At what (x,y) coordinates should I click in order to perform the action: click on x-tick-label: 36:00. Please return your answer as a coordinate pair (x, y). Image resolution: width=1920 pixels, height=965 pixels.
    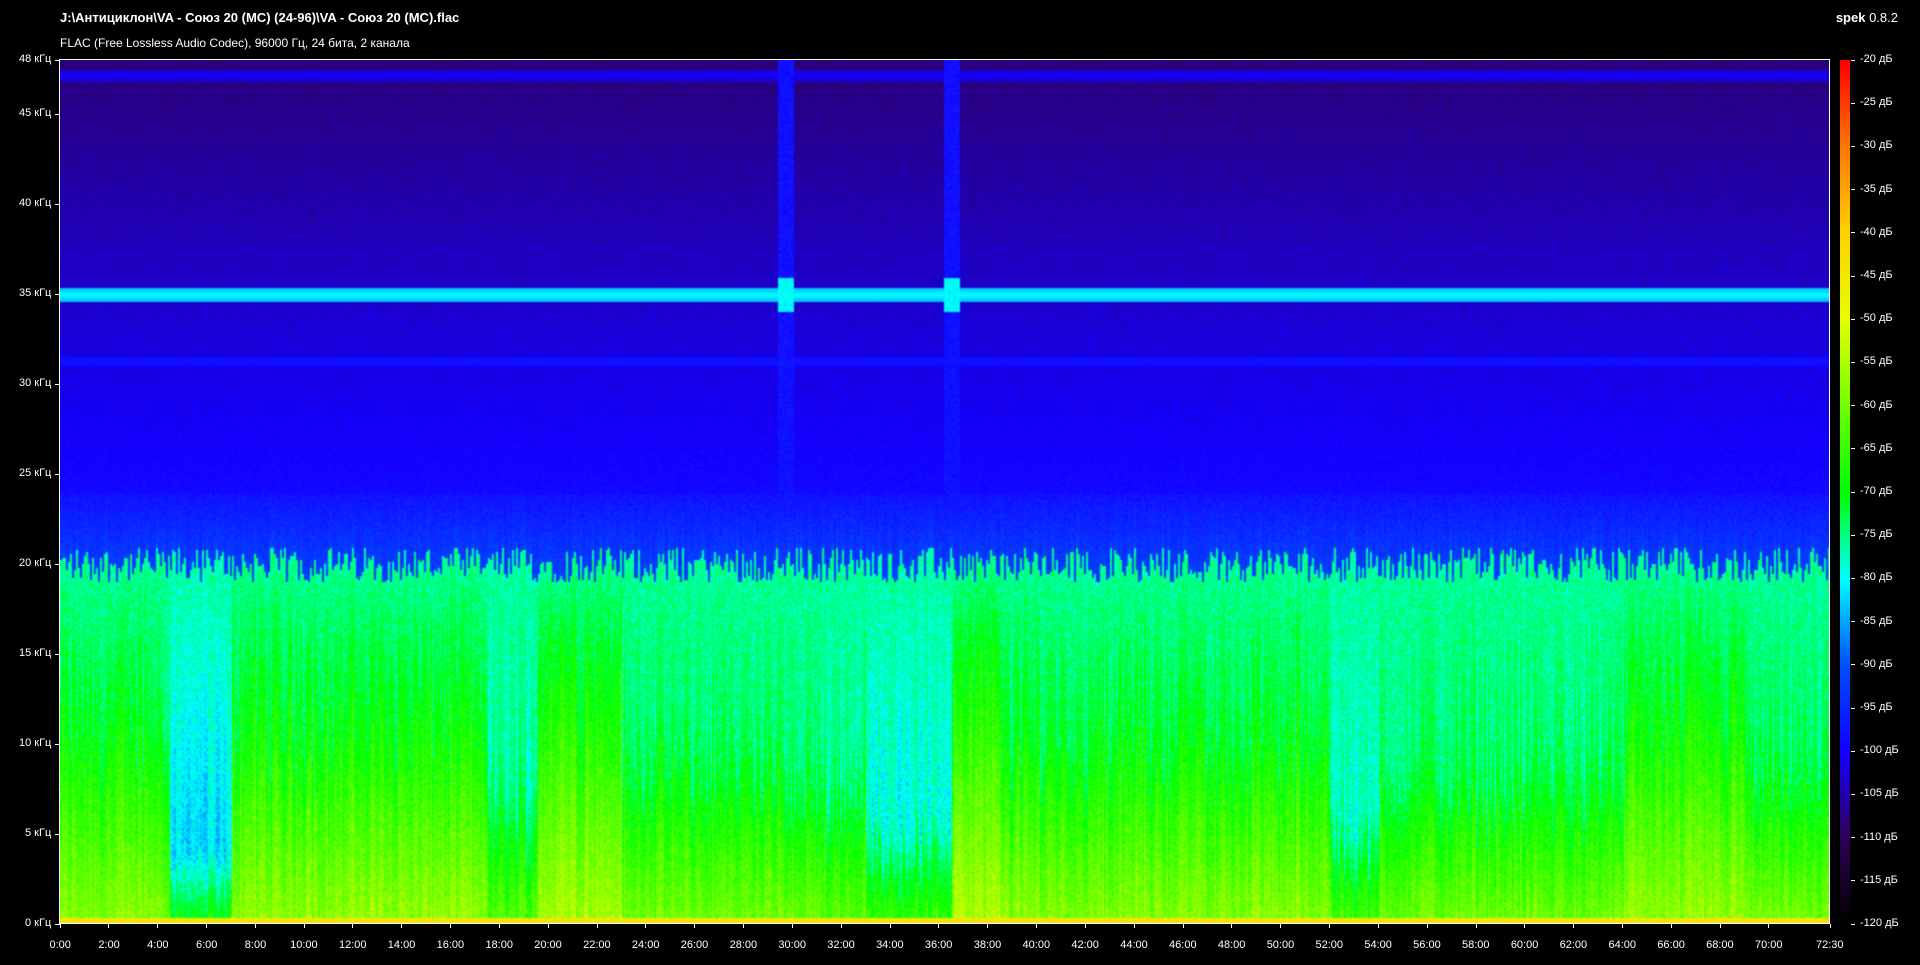
    Looking at the image, I should click on (938, 945).